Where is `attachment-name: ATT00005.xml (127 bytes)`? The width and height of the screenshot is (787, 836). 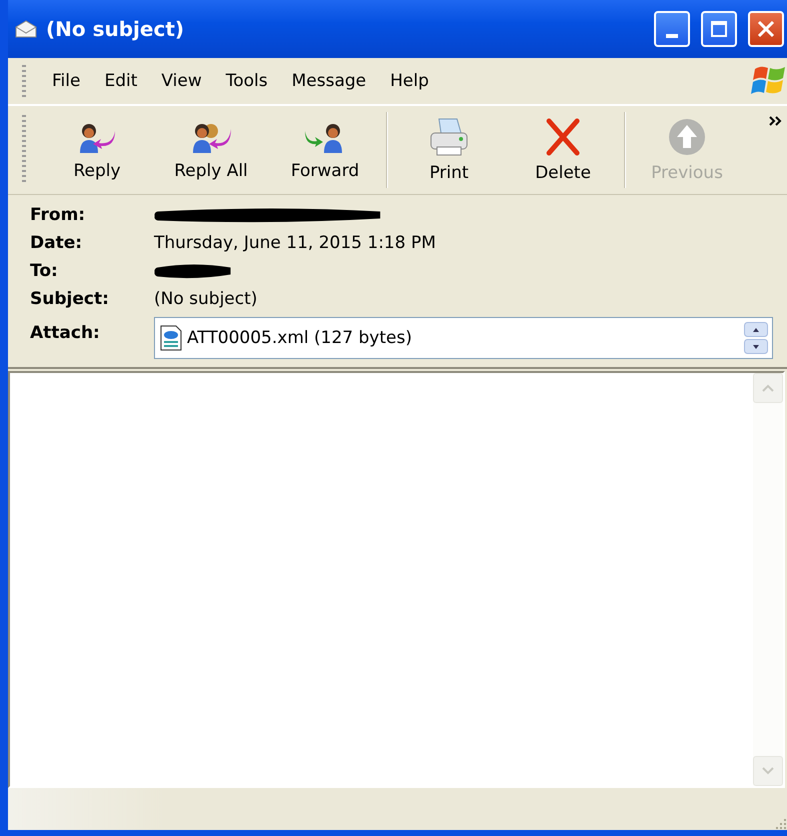 attachment-name: ATT00005.xml (127 bytes) is located at coordinates (463, 338).